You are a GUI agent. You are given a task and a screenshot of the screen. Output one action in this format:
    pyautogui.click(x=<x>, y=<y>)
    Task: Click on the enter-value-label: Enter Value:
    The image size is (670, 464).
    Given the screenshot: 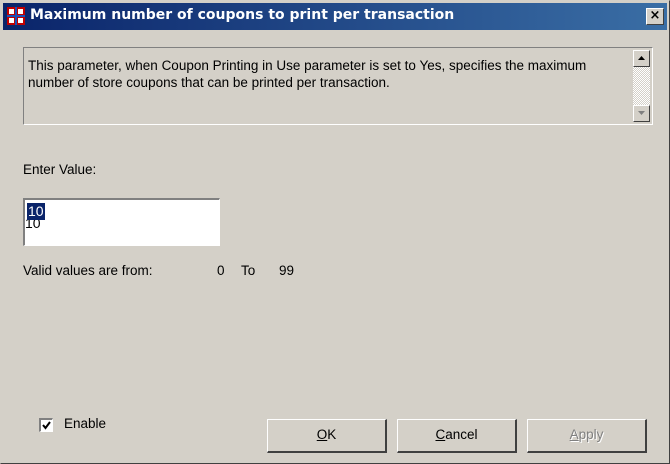 What is the action you would take?
    pyautogui.click(x=60, y=169)
    